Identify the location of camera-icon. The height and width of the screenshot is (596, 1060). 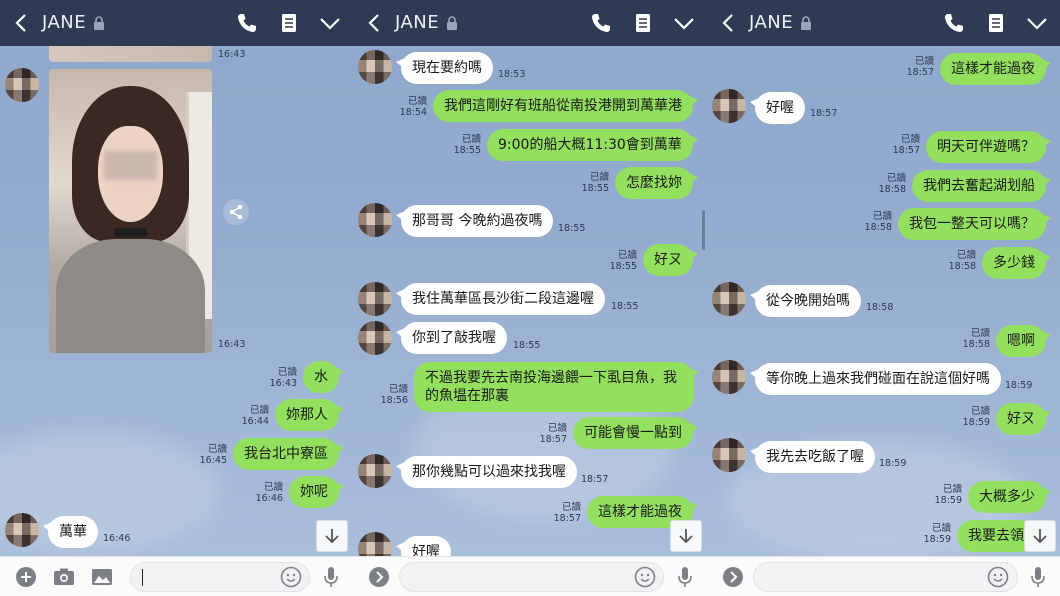
(64, 577).